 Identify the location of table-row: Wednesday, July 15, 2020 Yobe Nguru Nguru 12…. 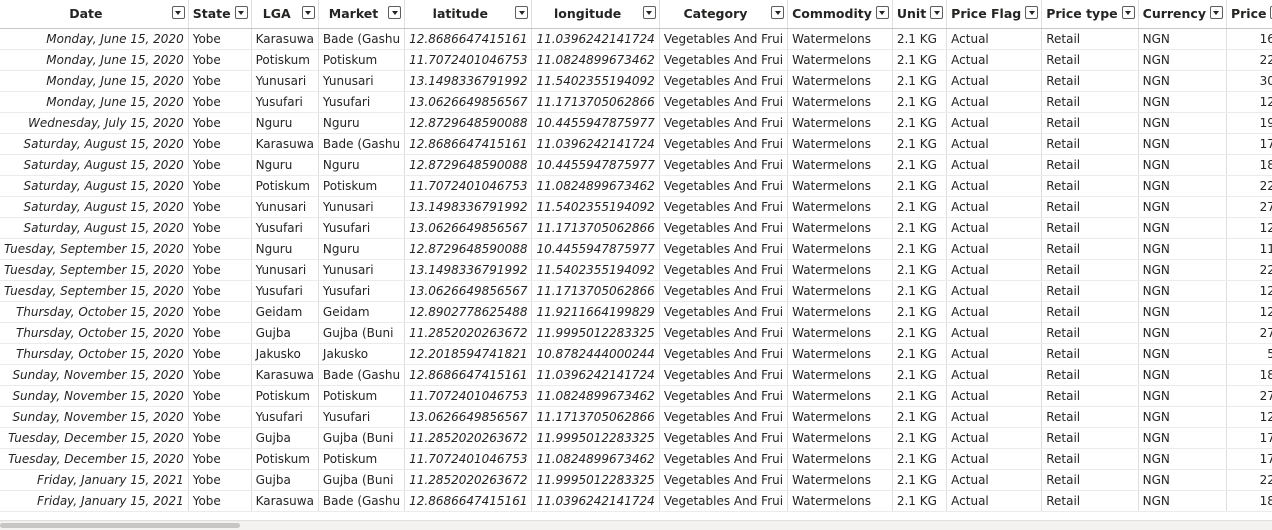
(636, 123).